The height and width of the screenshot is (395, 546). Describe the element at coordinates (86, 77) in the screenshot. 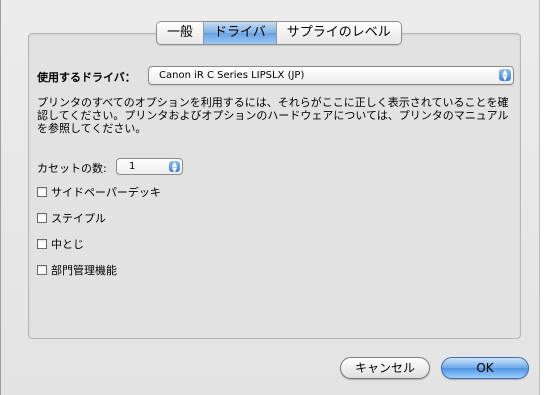

I see `driver-label: 使用するドライバ：` at that location.